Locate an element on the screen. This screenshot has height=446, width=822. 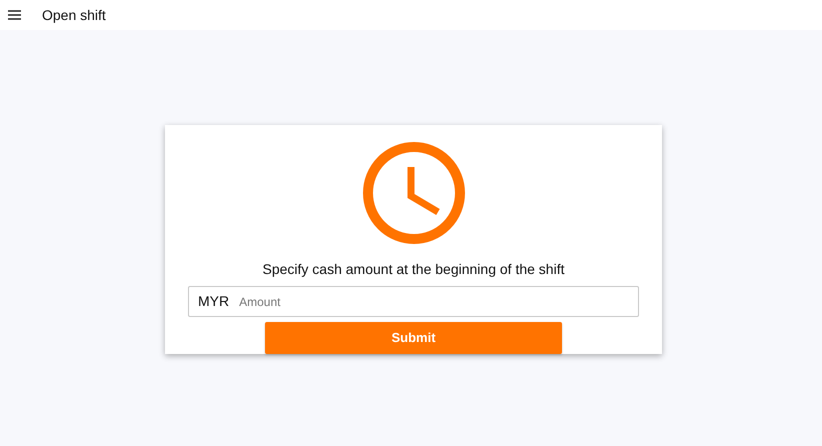
menu-button is located at coordinates (14, 15).